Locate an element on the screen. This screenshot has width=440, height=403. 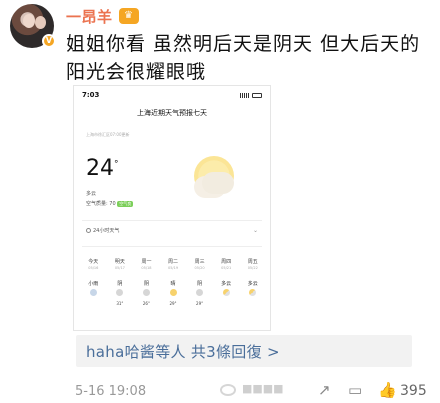
forecast-day: 周一 05/18 阴 26° is located at coordinates (146, 284).